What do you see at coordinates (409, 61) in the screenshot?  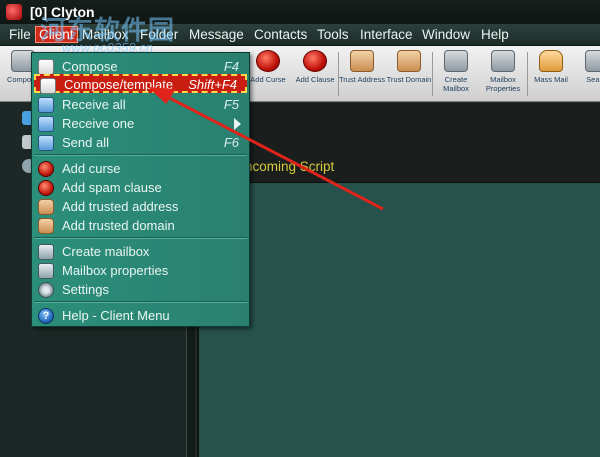 I see `trust-domain-icon` at bounding box center [409, 61].